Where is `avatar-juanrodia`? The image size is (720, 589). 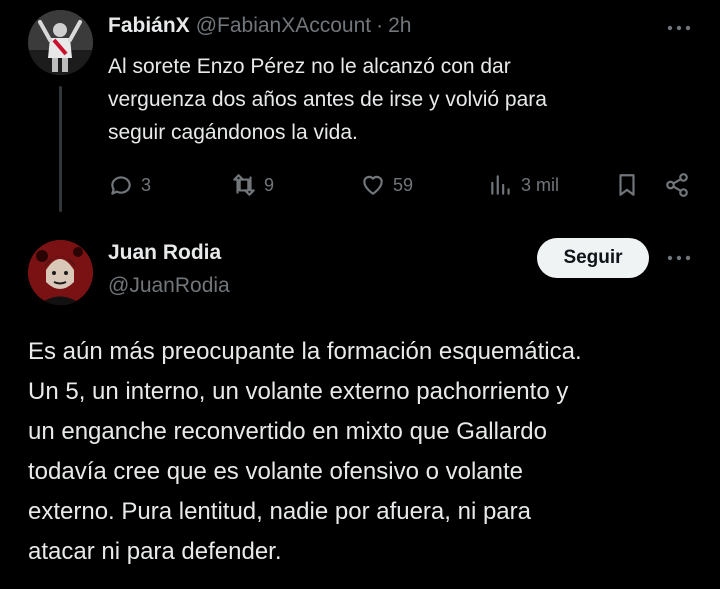 avatar-juanrodia is located at coordinates (60, 272).